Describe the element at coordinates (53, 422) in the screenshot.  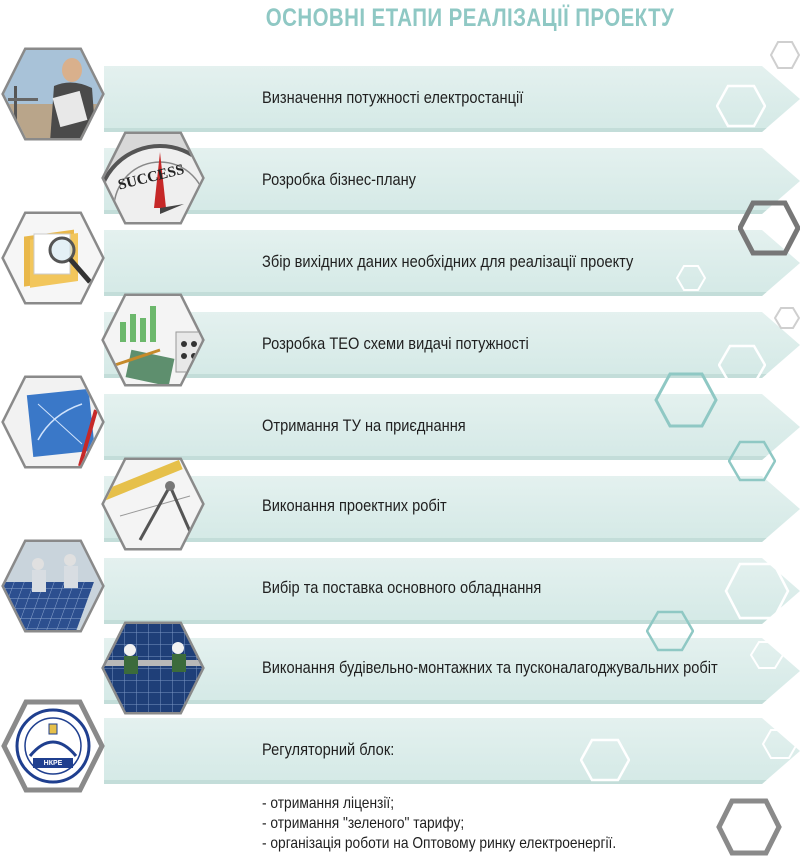
I see `blueprint-icon` at that location.